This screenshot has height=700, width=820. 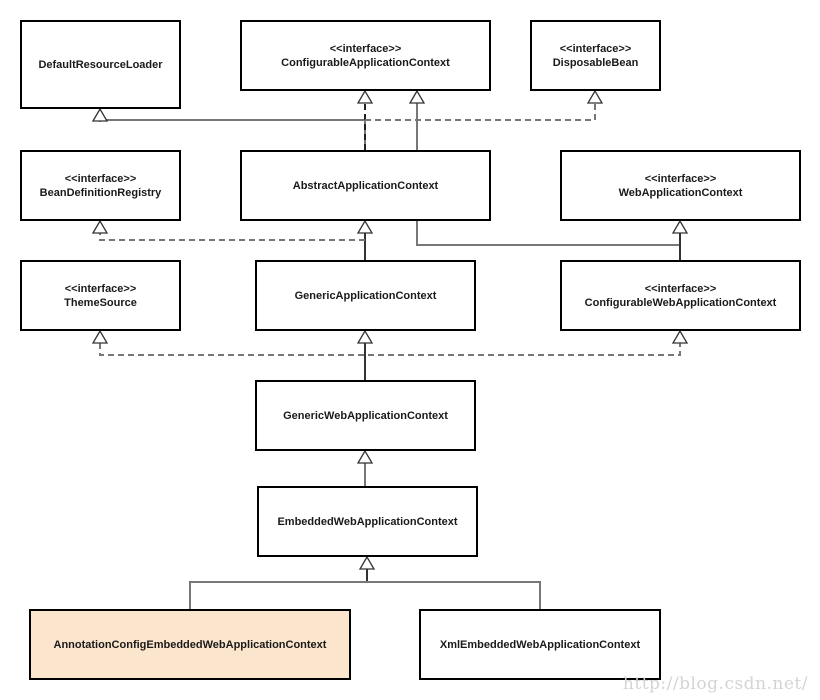 I want to click on edge-extends-embedded-web-application-context, so click(x=365, y=595).